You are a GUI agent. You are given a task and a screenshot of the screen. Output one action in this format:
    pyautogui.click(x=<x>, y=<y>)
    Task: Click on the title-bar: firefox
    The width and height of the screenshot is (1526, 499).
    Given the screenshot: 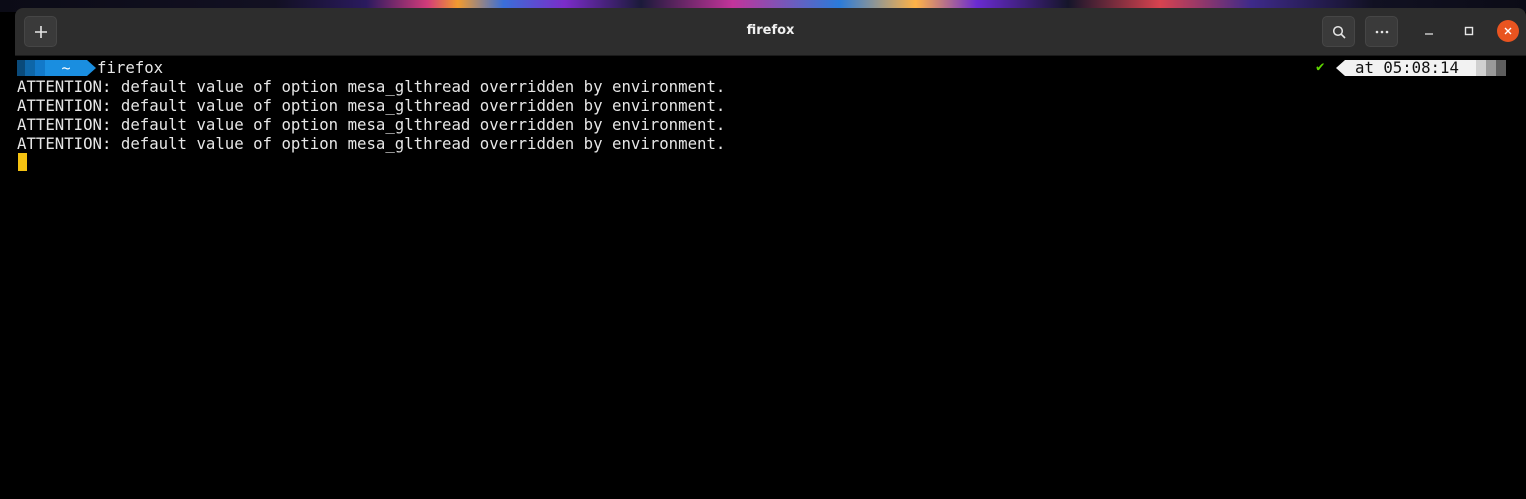 What is the action you would take?
    pyautogui.click(x=770, y=32)
    